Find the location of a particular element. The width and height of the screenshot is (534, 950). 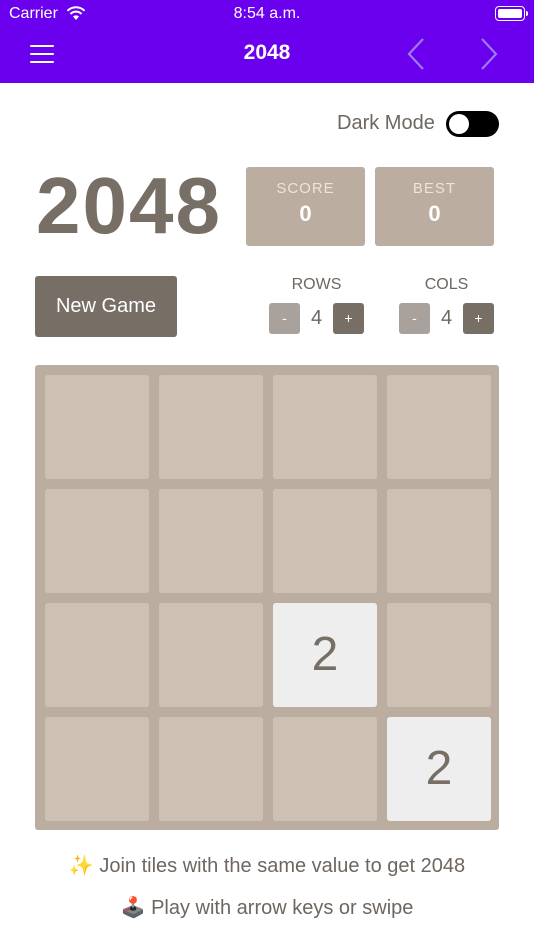

cols-value: 4 is located at coordinates (446, 318).